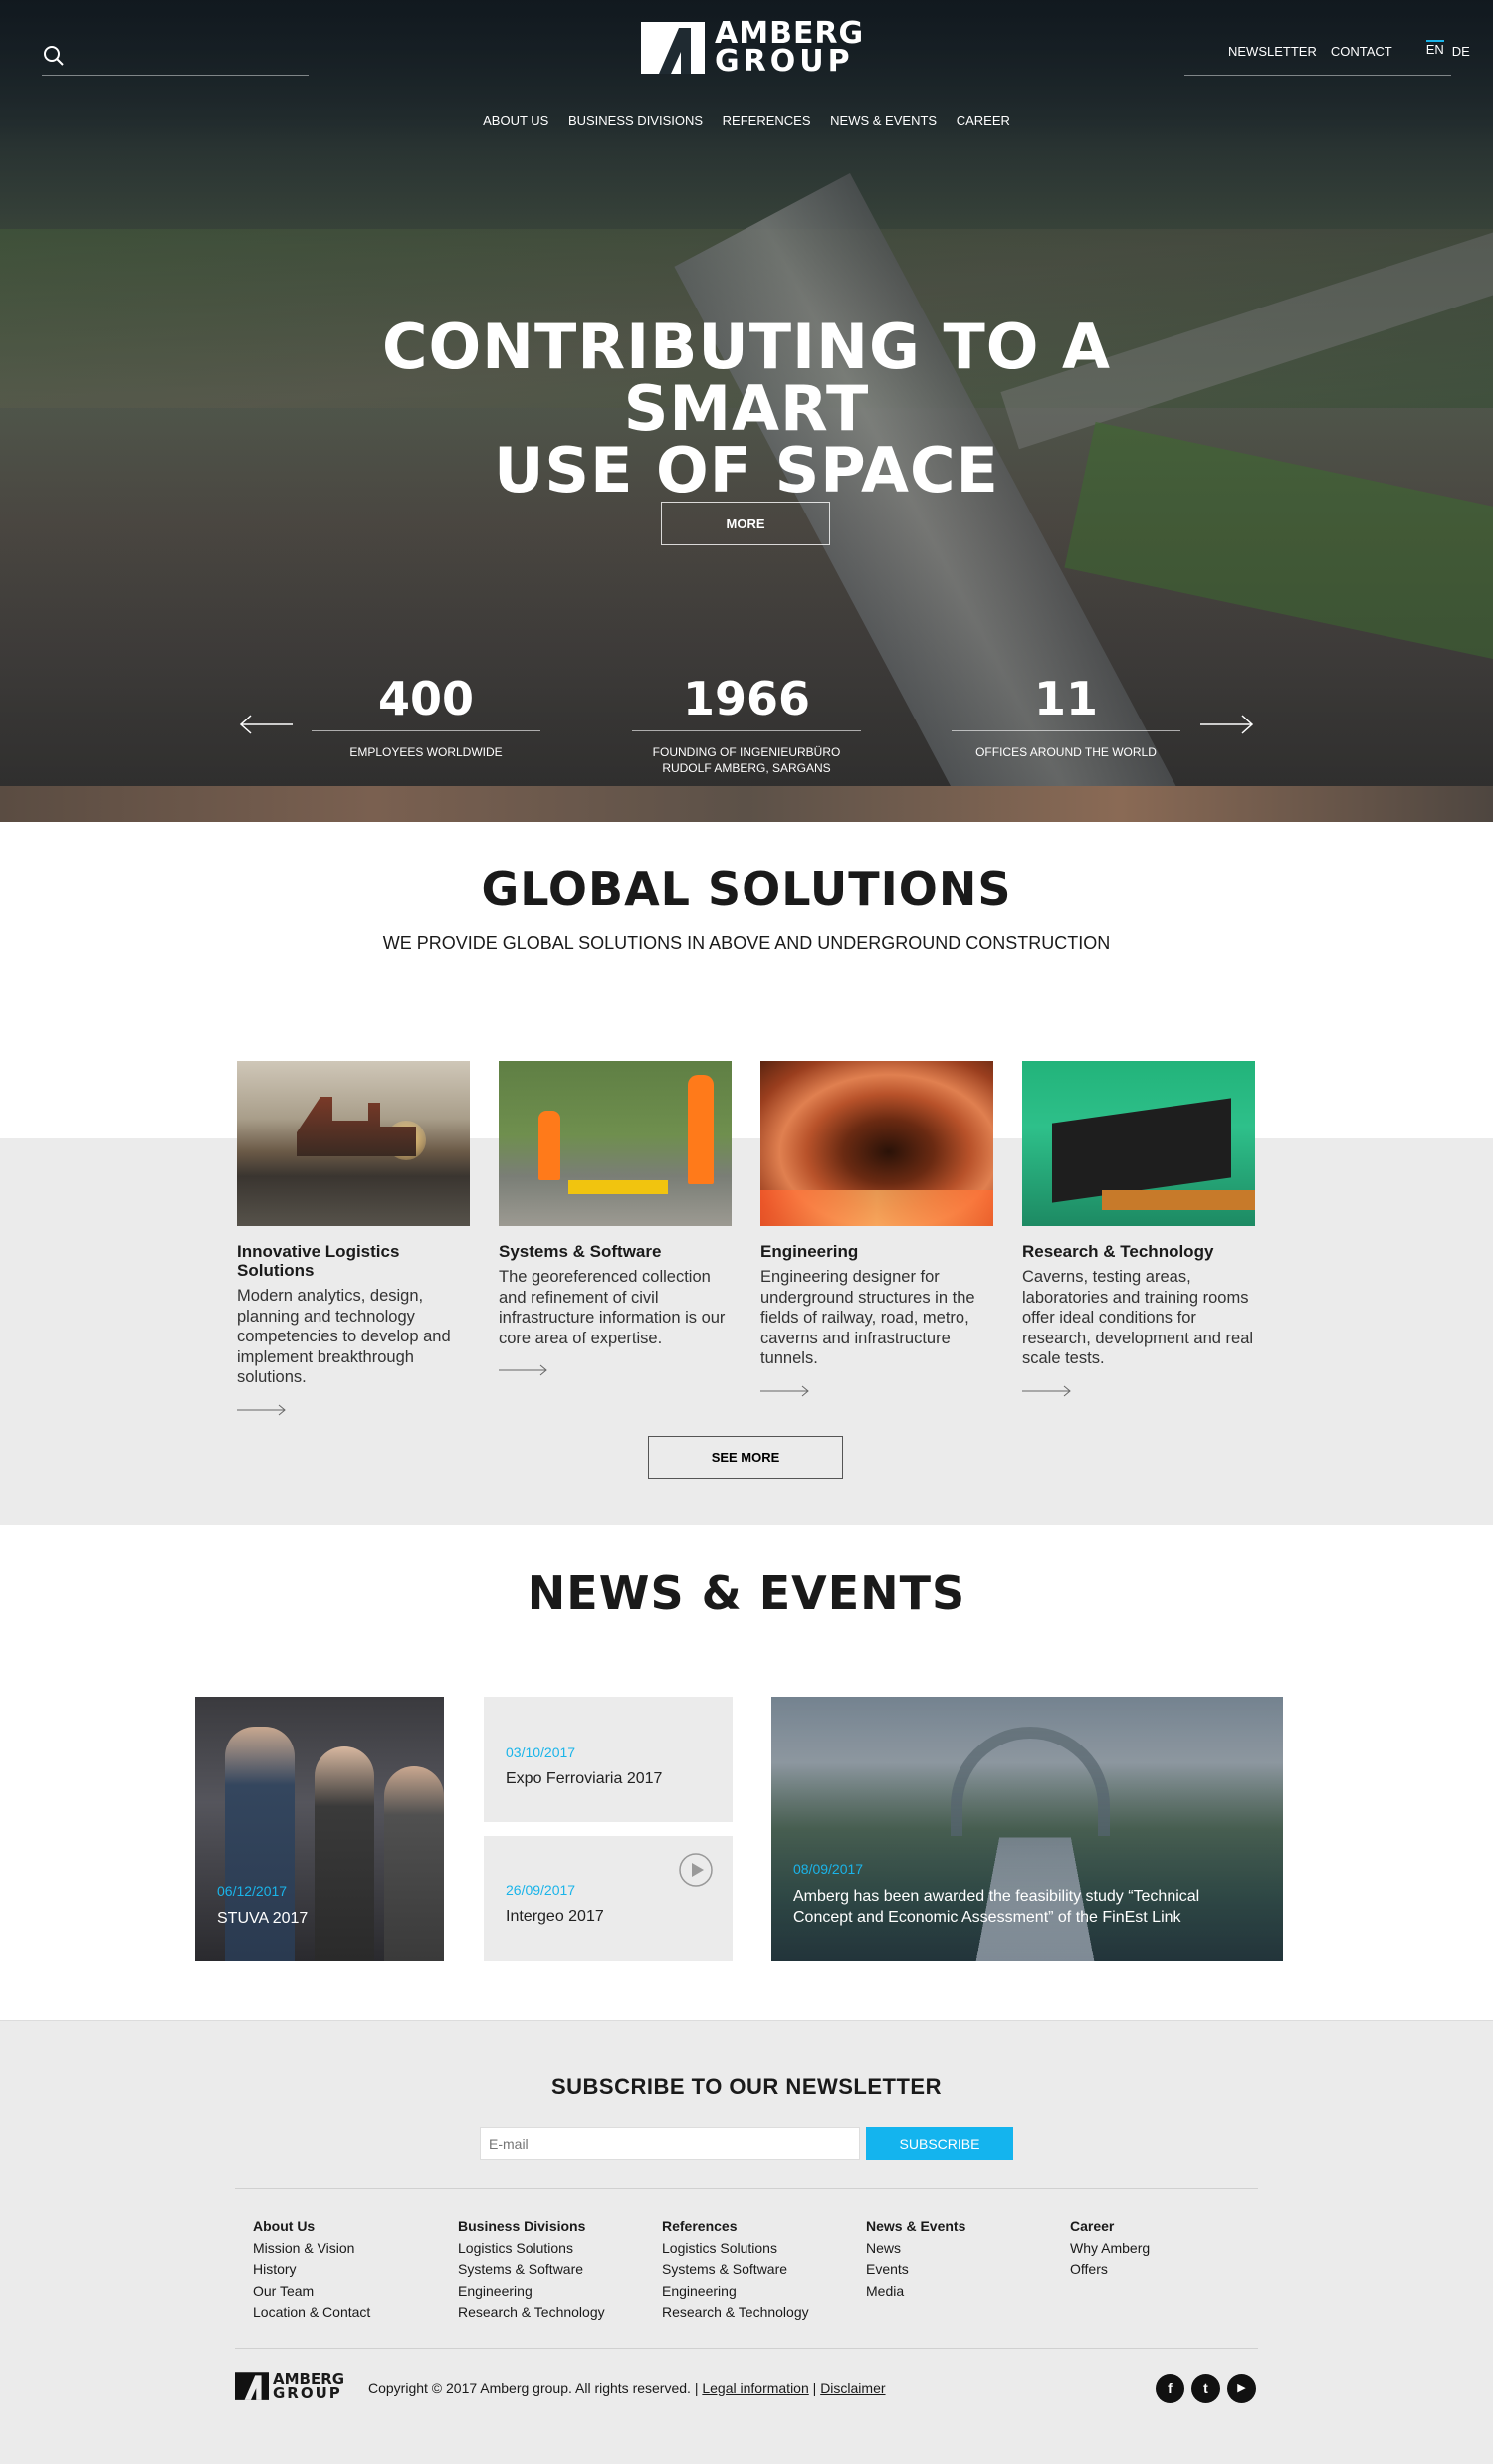 This screenshot has height=2464, width=1493. What do you see at coordinates (1118, 1251) in the screenshot?
I see `card-title: Research & Technology` at bounding box center [1118, 1251].